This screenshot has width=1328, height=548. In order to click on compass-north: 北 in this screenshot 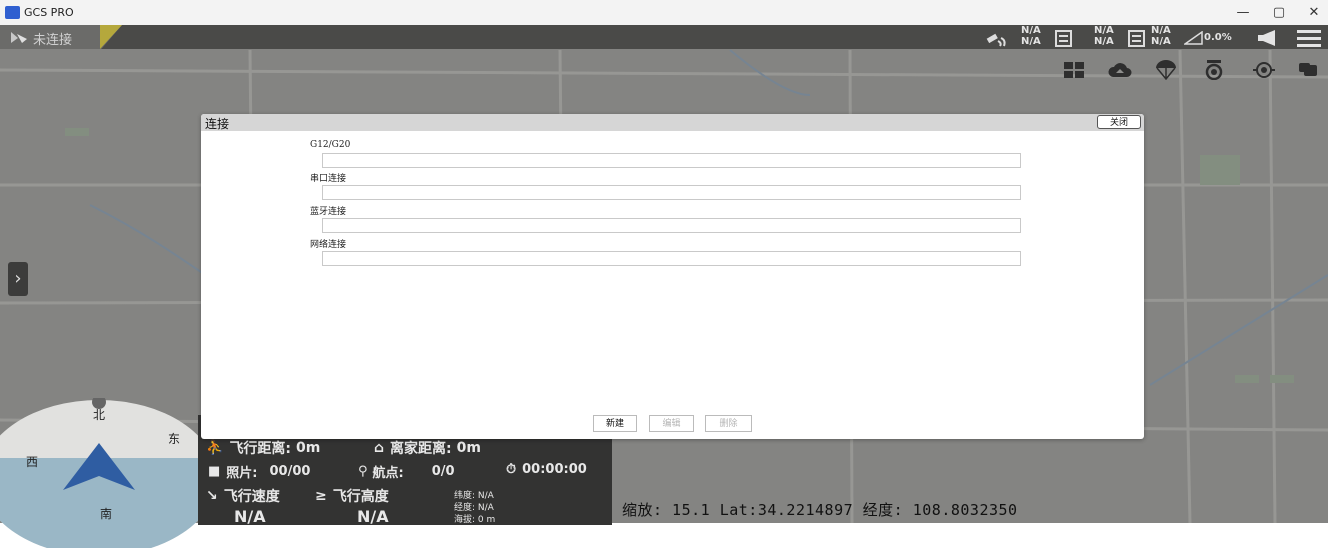, I will do `click(99, 415)`.